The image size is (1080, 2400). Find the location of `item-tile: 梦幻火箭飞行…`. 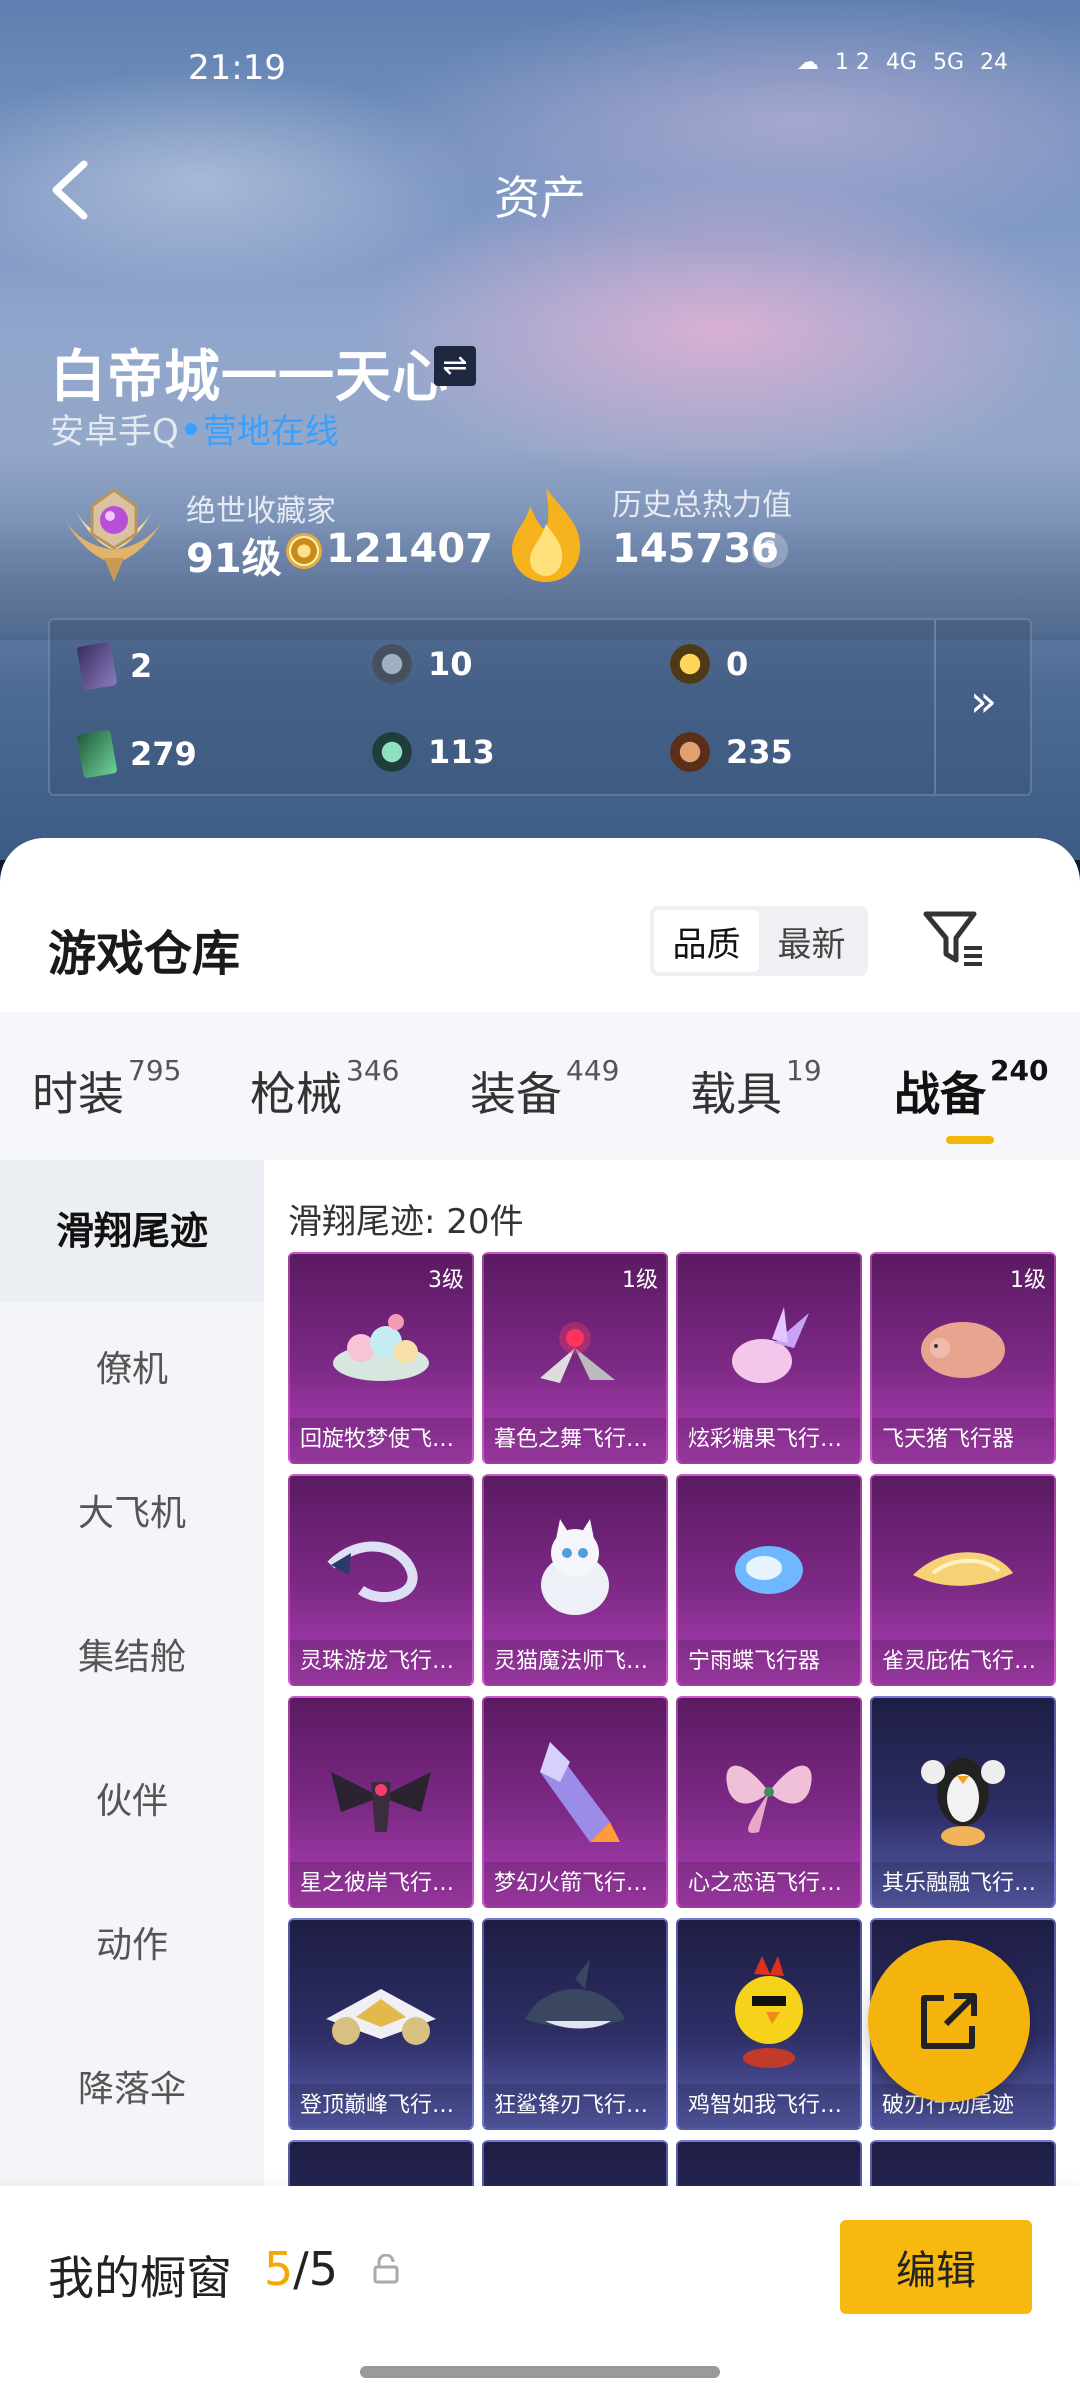

item-tile: 梦幻火箭飞行… is located at coordinates (575, 1802).